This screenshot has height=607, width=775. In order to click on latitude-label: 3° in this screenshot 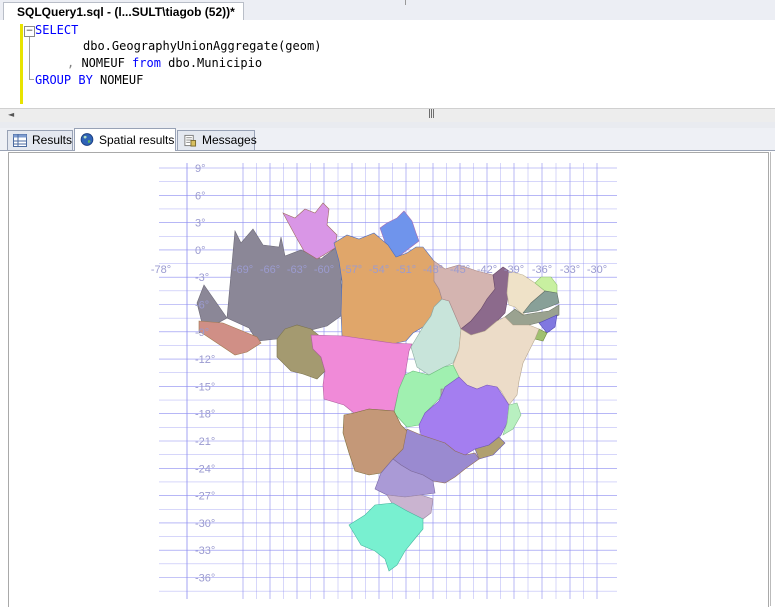, I will do `click(200, 224)`.